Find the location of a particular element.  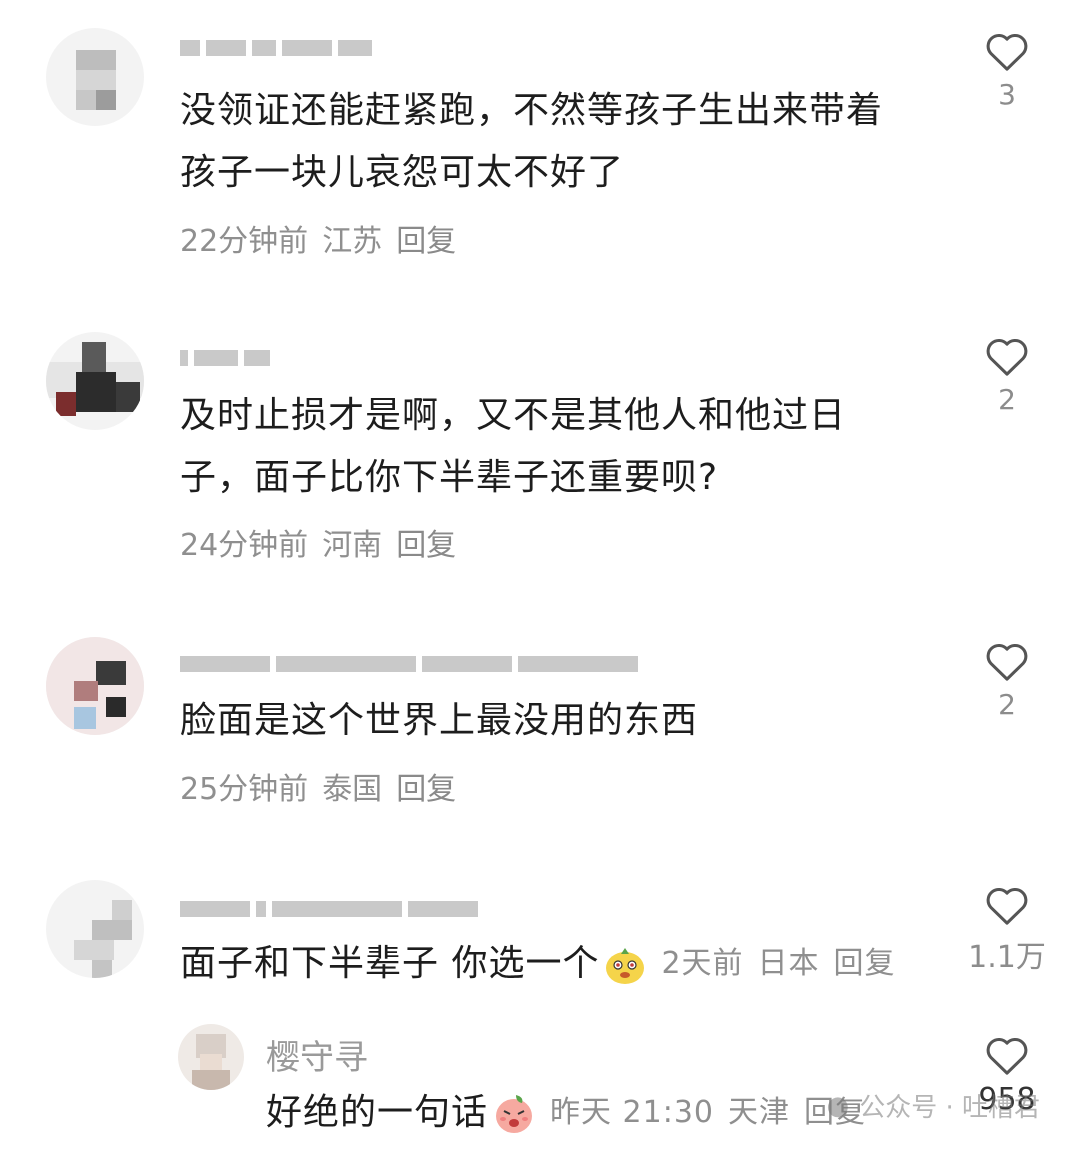

comment-text: 面子和下半辈子 你选一个 2天前 日本 回复 is located at coordinates (538, 964).